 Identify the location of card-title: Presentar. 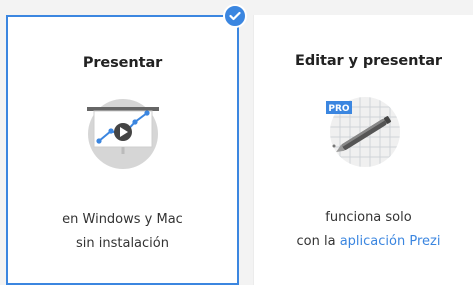
(122, 63).